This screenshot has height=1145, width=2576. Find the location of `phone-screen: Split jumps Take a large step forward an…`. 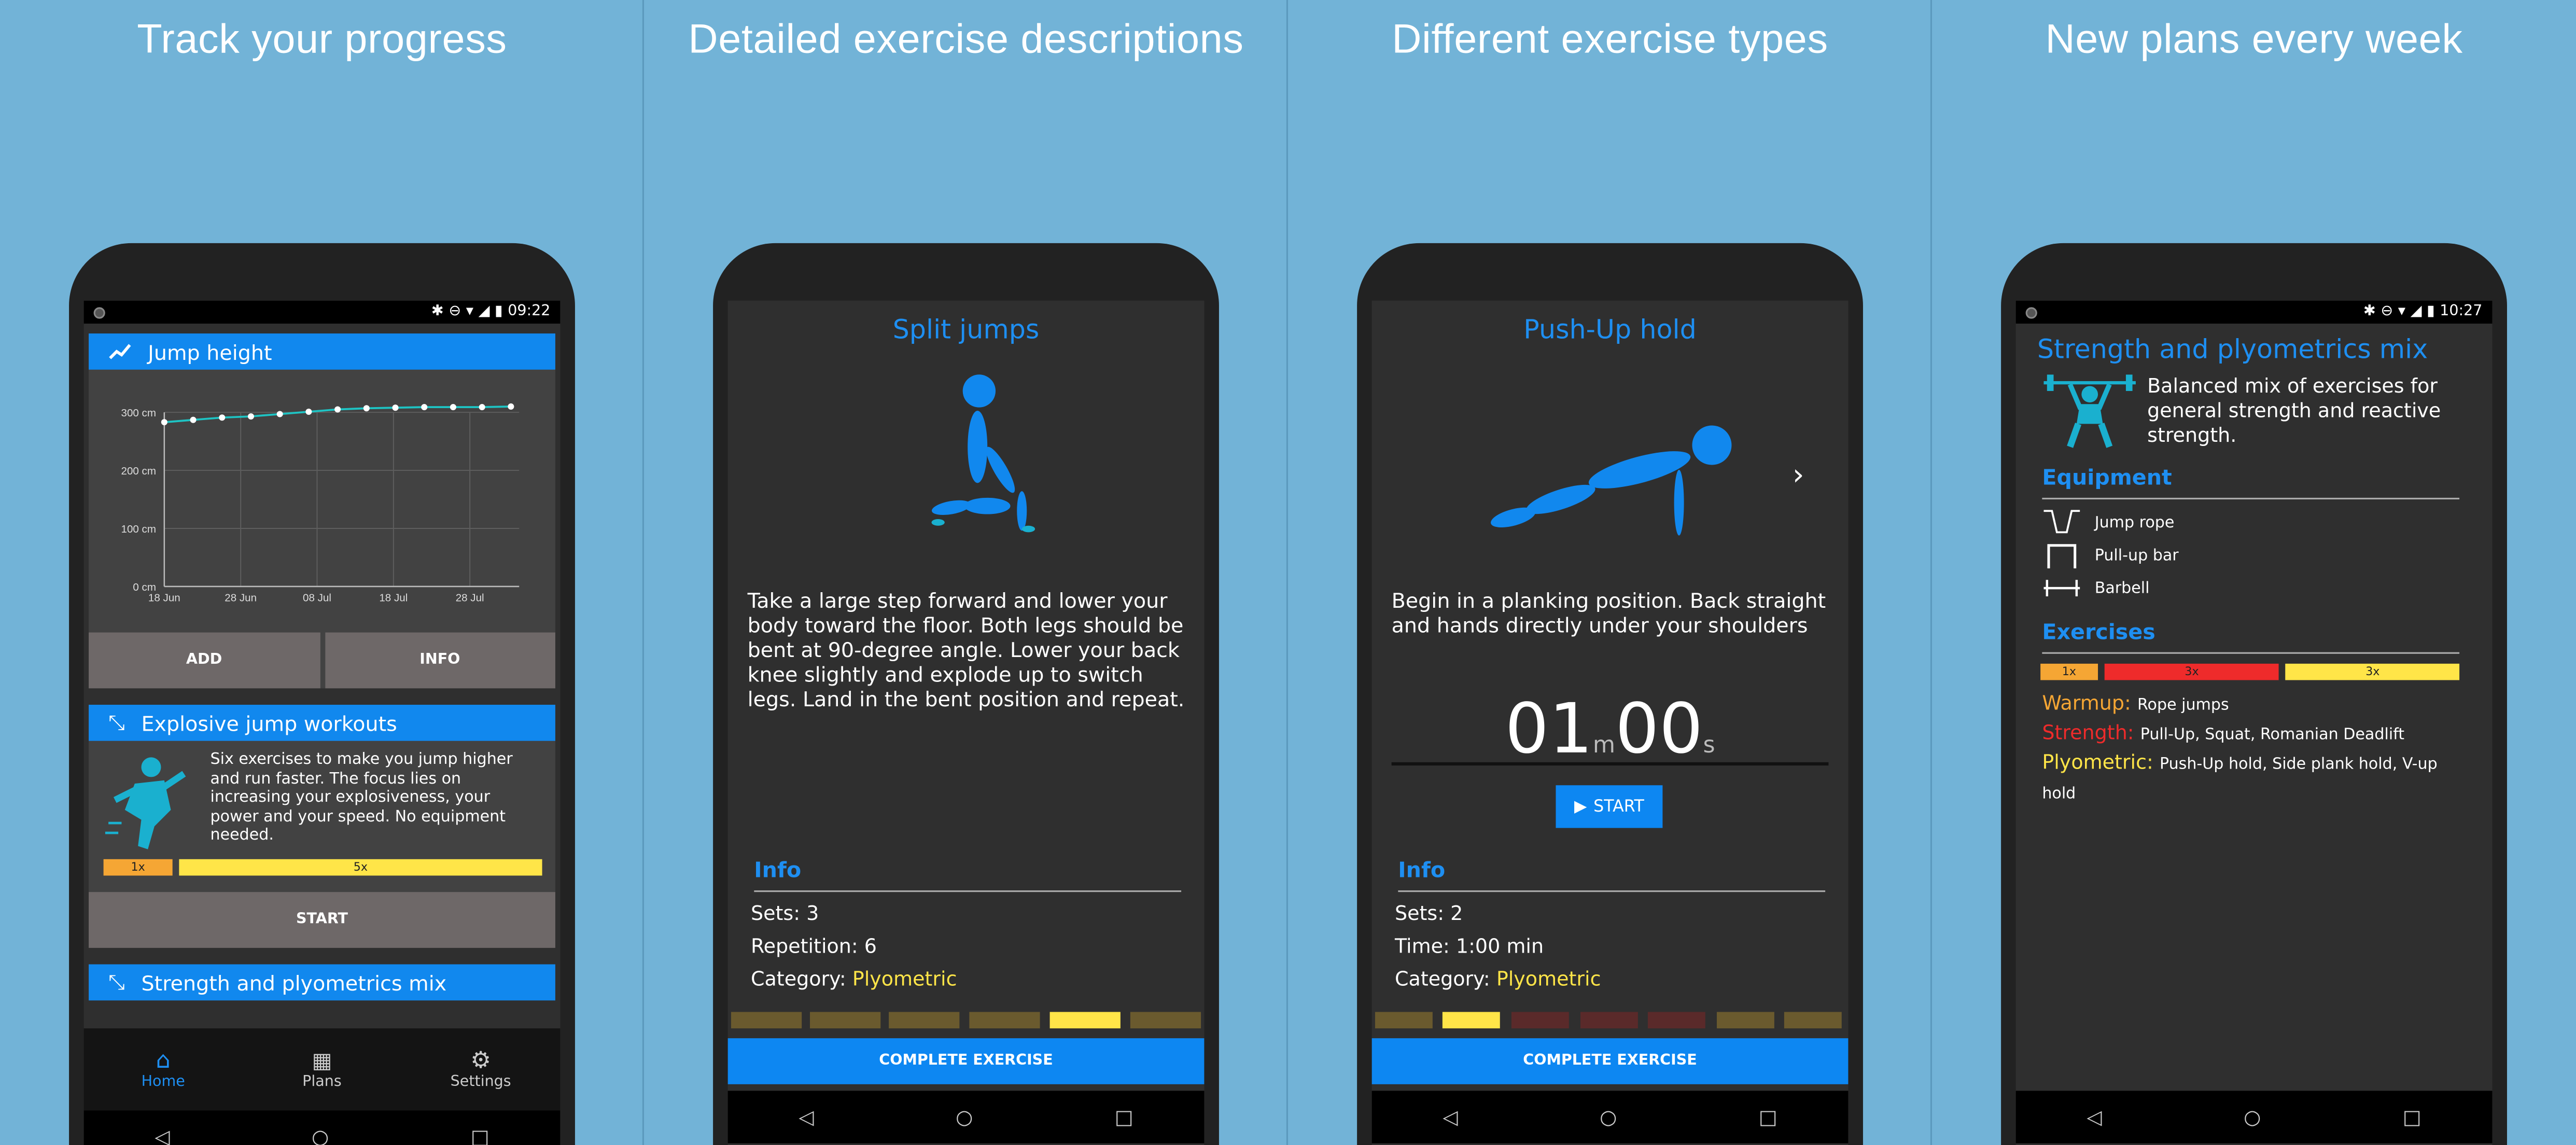

phone-screen: Split jumps Take a large step forward an… is located at coordinates (966, 723).